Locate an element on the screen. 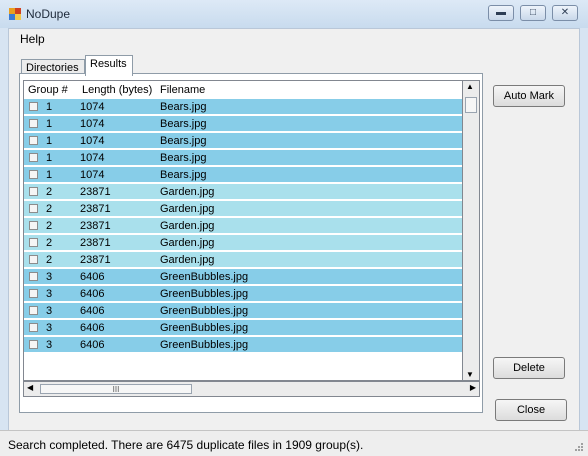  menu-help: Help is located at coordinates (32, 39).